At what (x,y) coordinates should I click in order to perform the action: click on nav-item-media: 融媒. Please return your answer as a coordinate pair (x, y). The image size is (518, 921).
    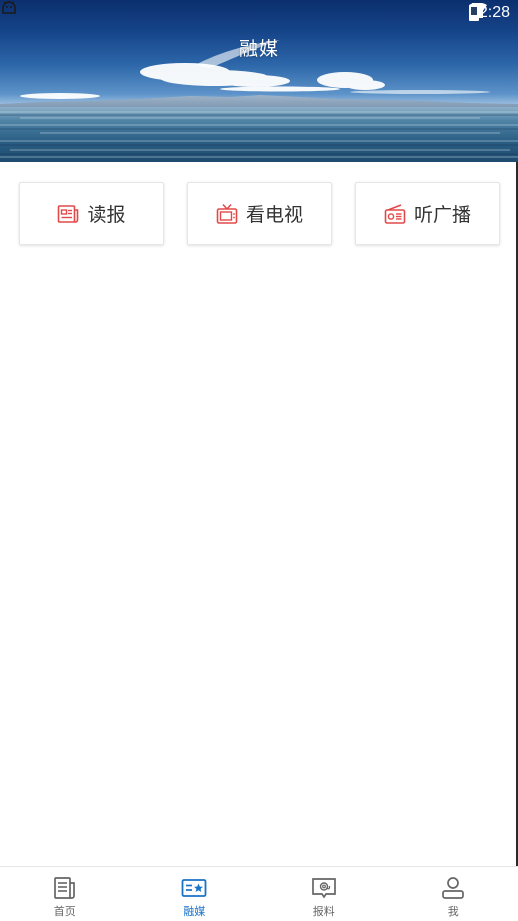
    Looking at the image, I should click on (195, 894).